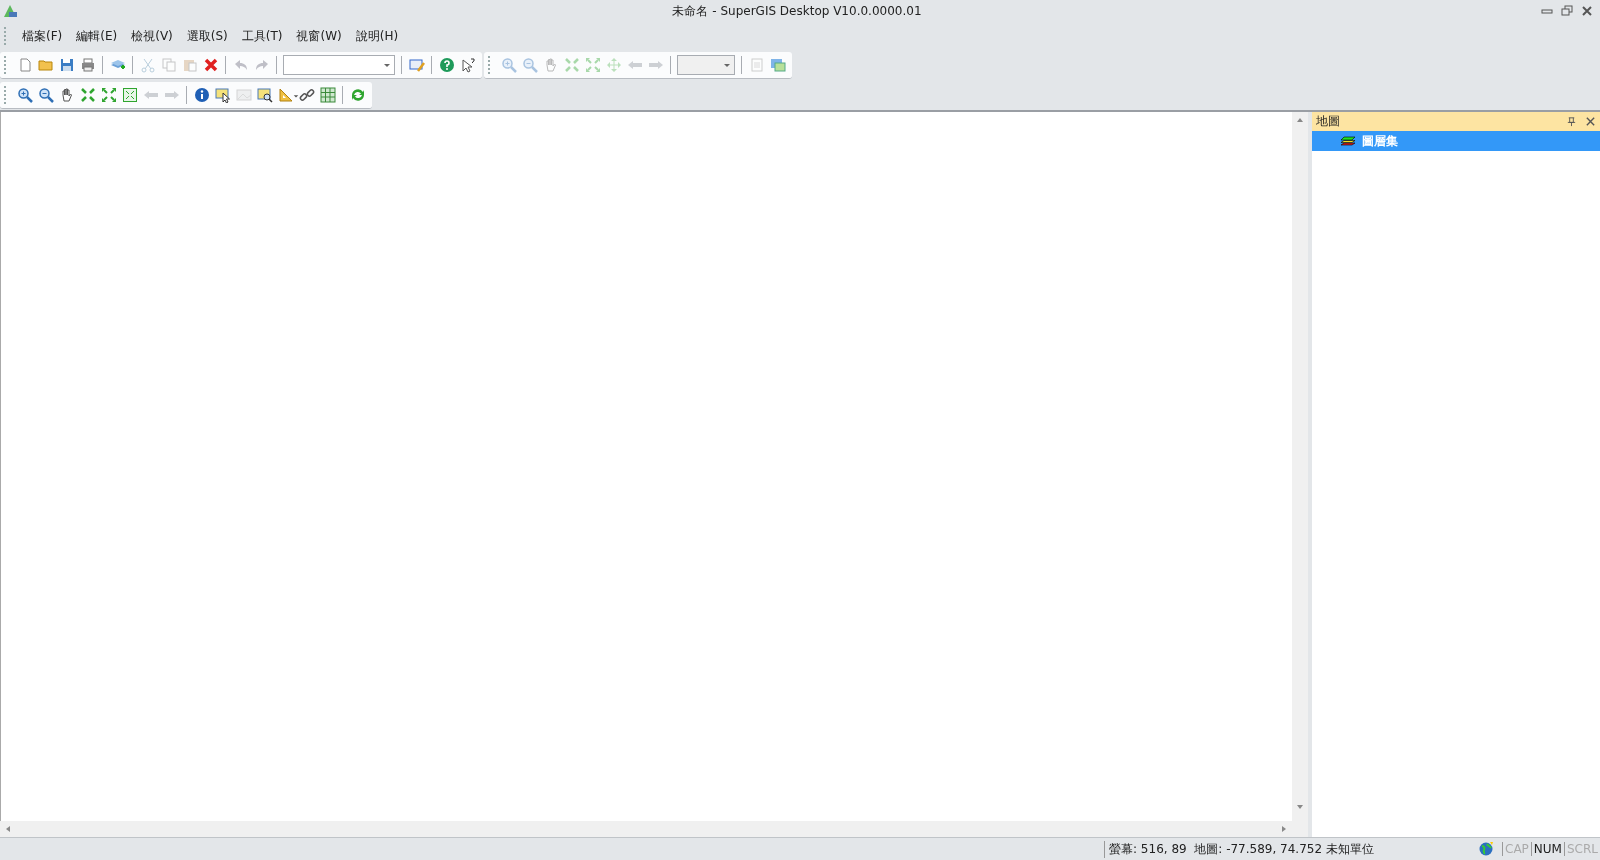 The width and height of the screenshot is (1600, 860). What do you see at coordinates (1300, 807) in the screenshot?
I see `scroll-down-icon` at bounding box center [1300, 807].